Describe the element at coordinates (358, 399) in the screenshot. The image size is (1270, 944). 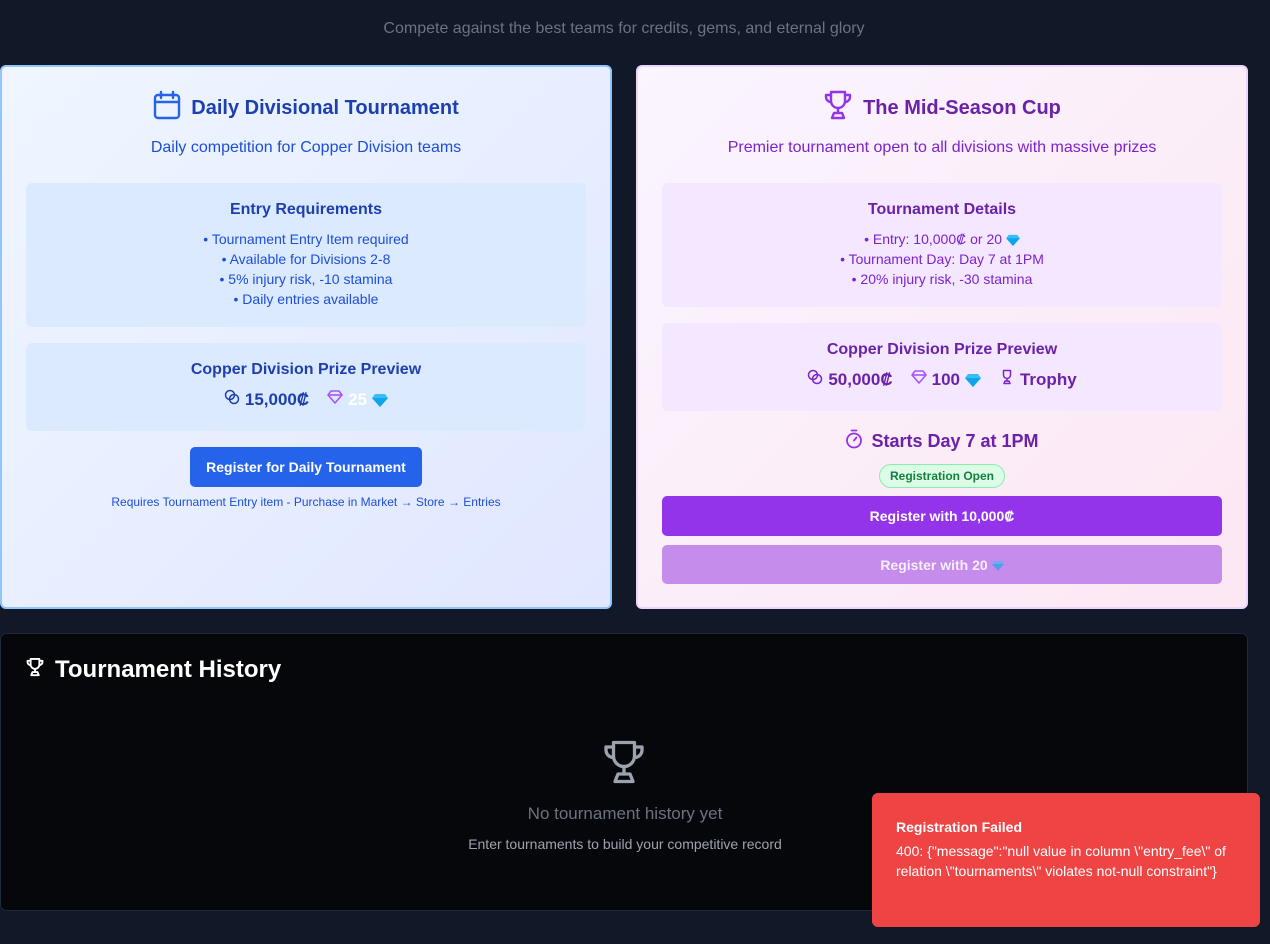
I see `daily-prize-gems: 25` at that location.